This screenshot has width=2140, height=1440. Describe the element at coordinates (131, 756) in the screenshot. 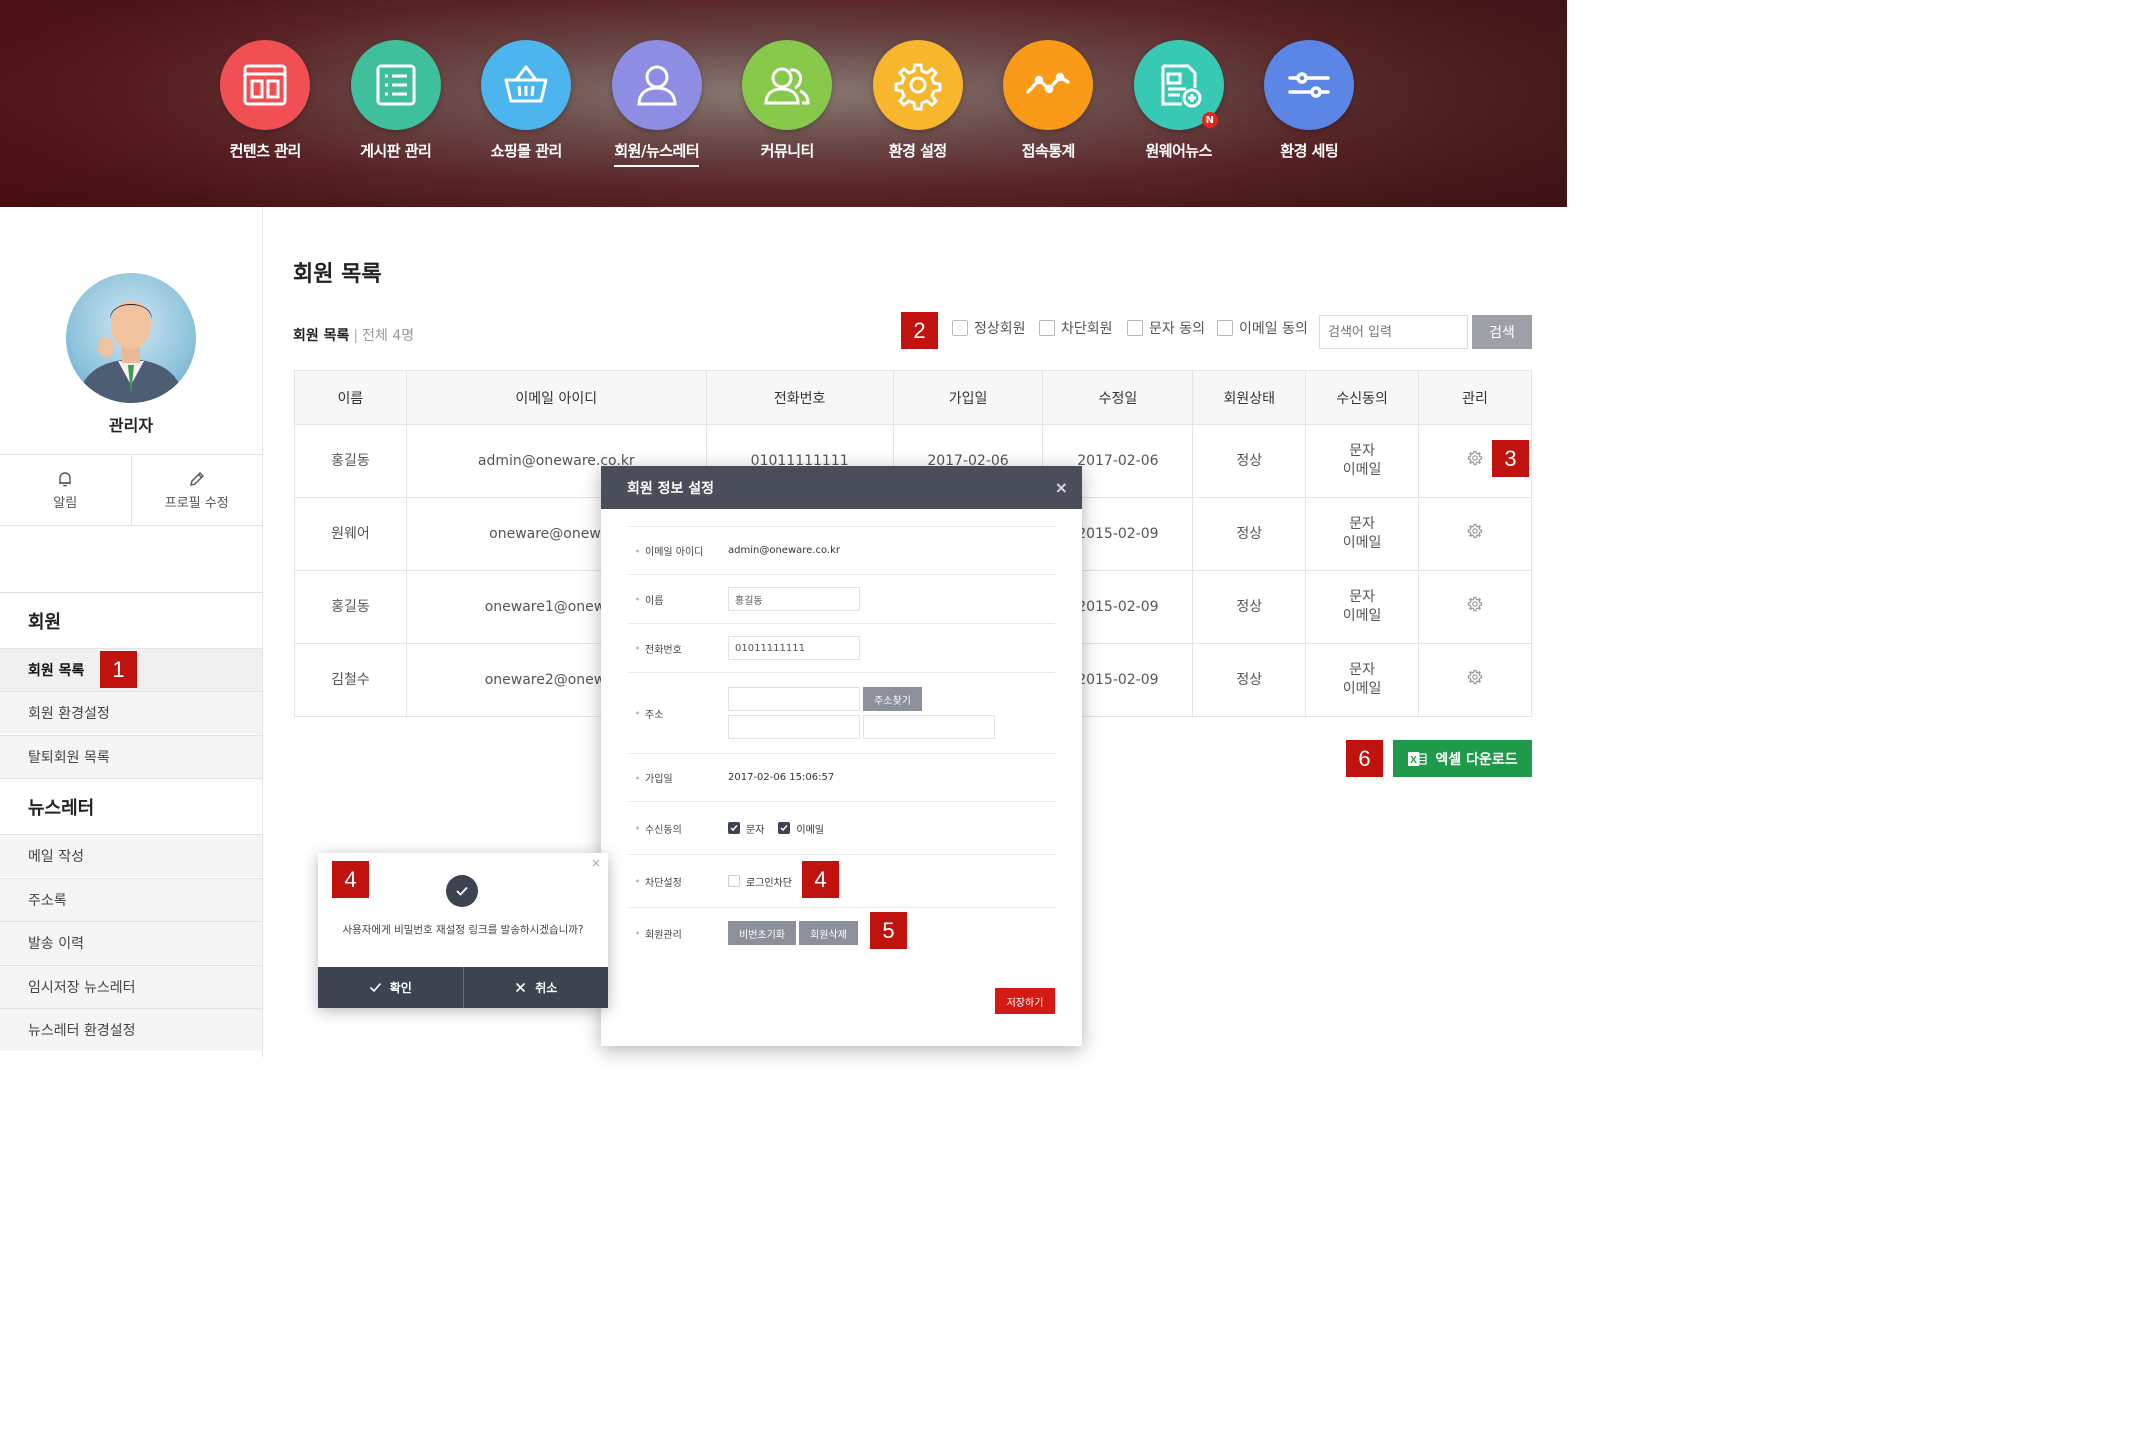

I see `sidebar-item-withdrawn-list: 탈퇴회원 목록` at that location.